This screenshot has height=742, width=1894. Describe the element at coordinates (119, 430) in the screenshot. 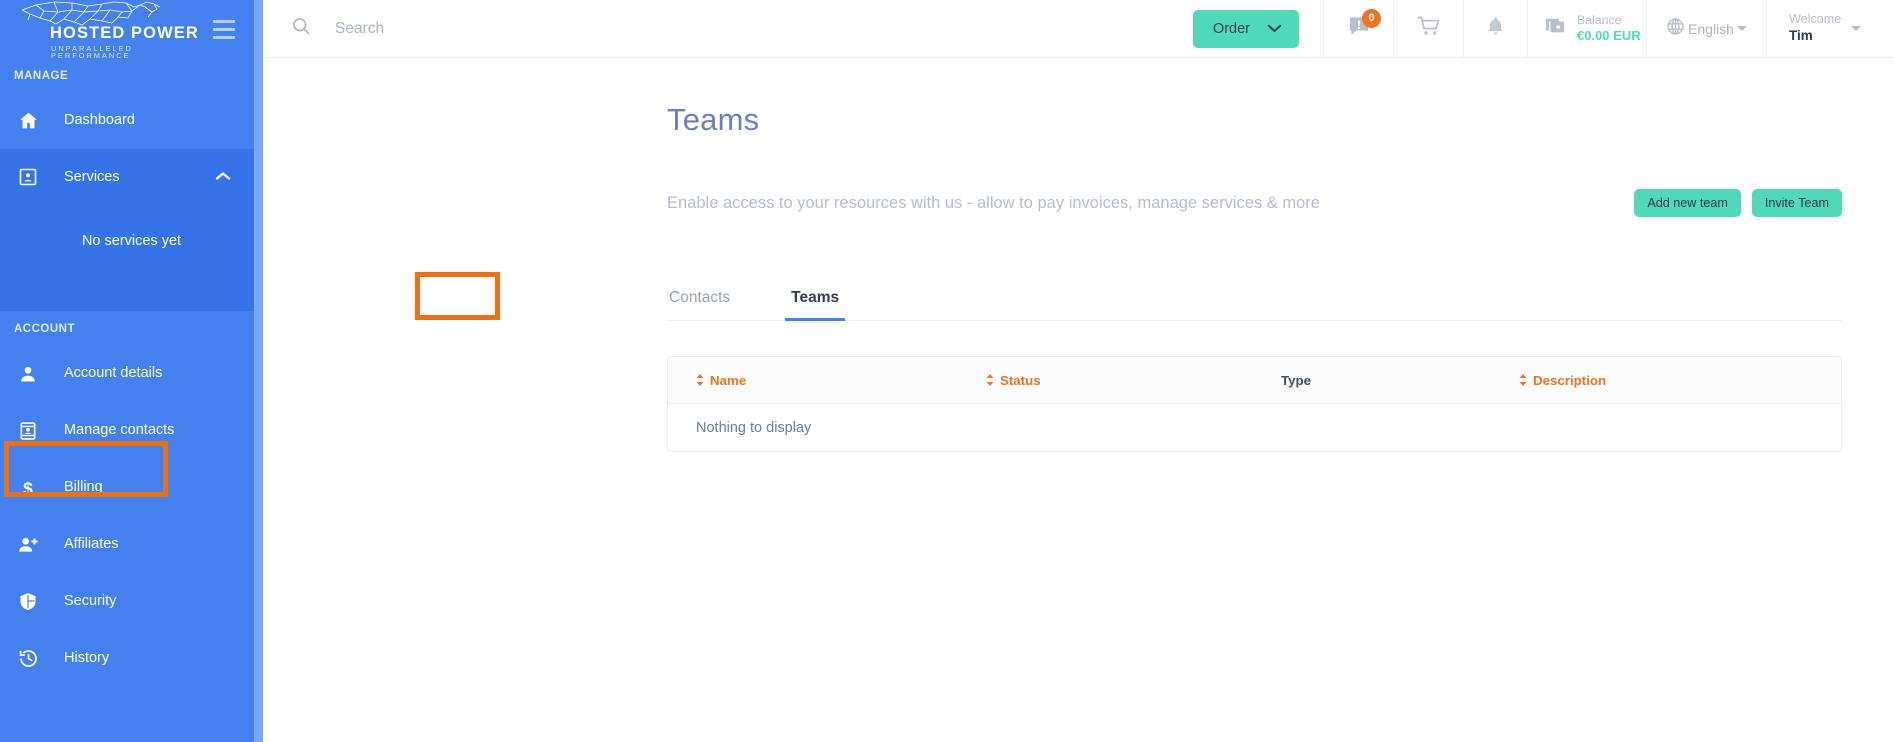

I see `sidebar-item-label: Manage contacts` at that location.